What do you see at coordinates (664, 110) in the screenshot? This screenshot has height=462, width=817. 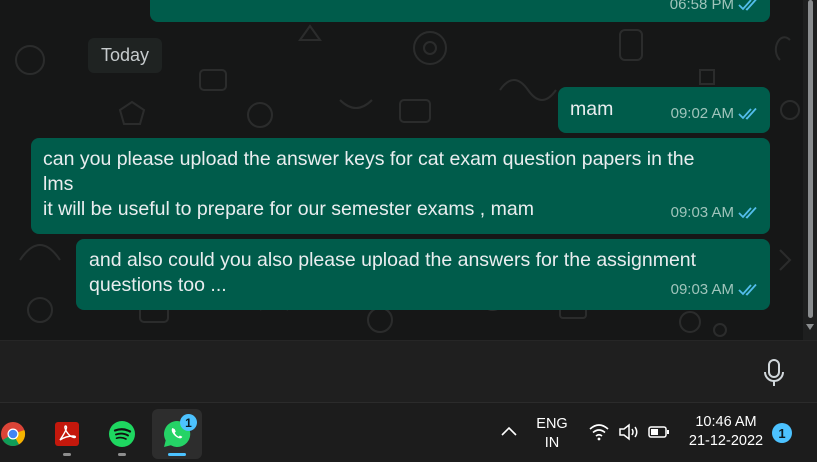 I see `message-bubble-outgoing: mam 09:02 AM` at bounding box center [664, 110].